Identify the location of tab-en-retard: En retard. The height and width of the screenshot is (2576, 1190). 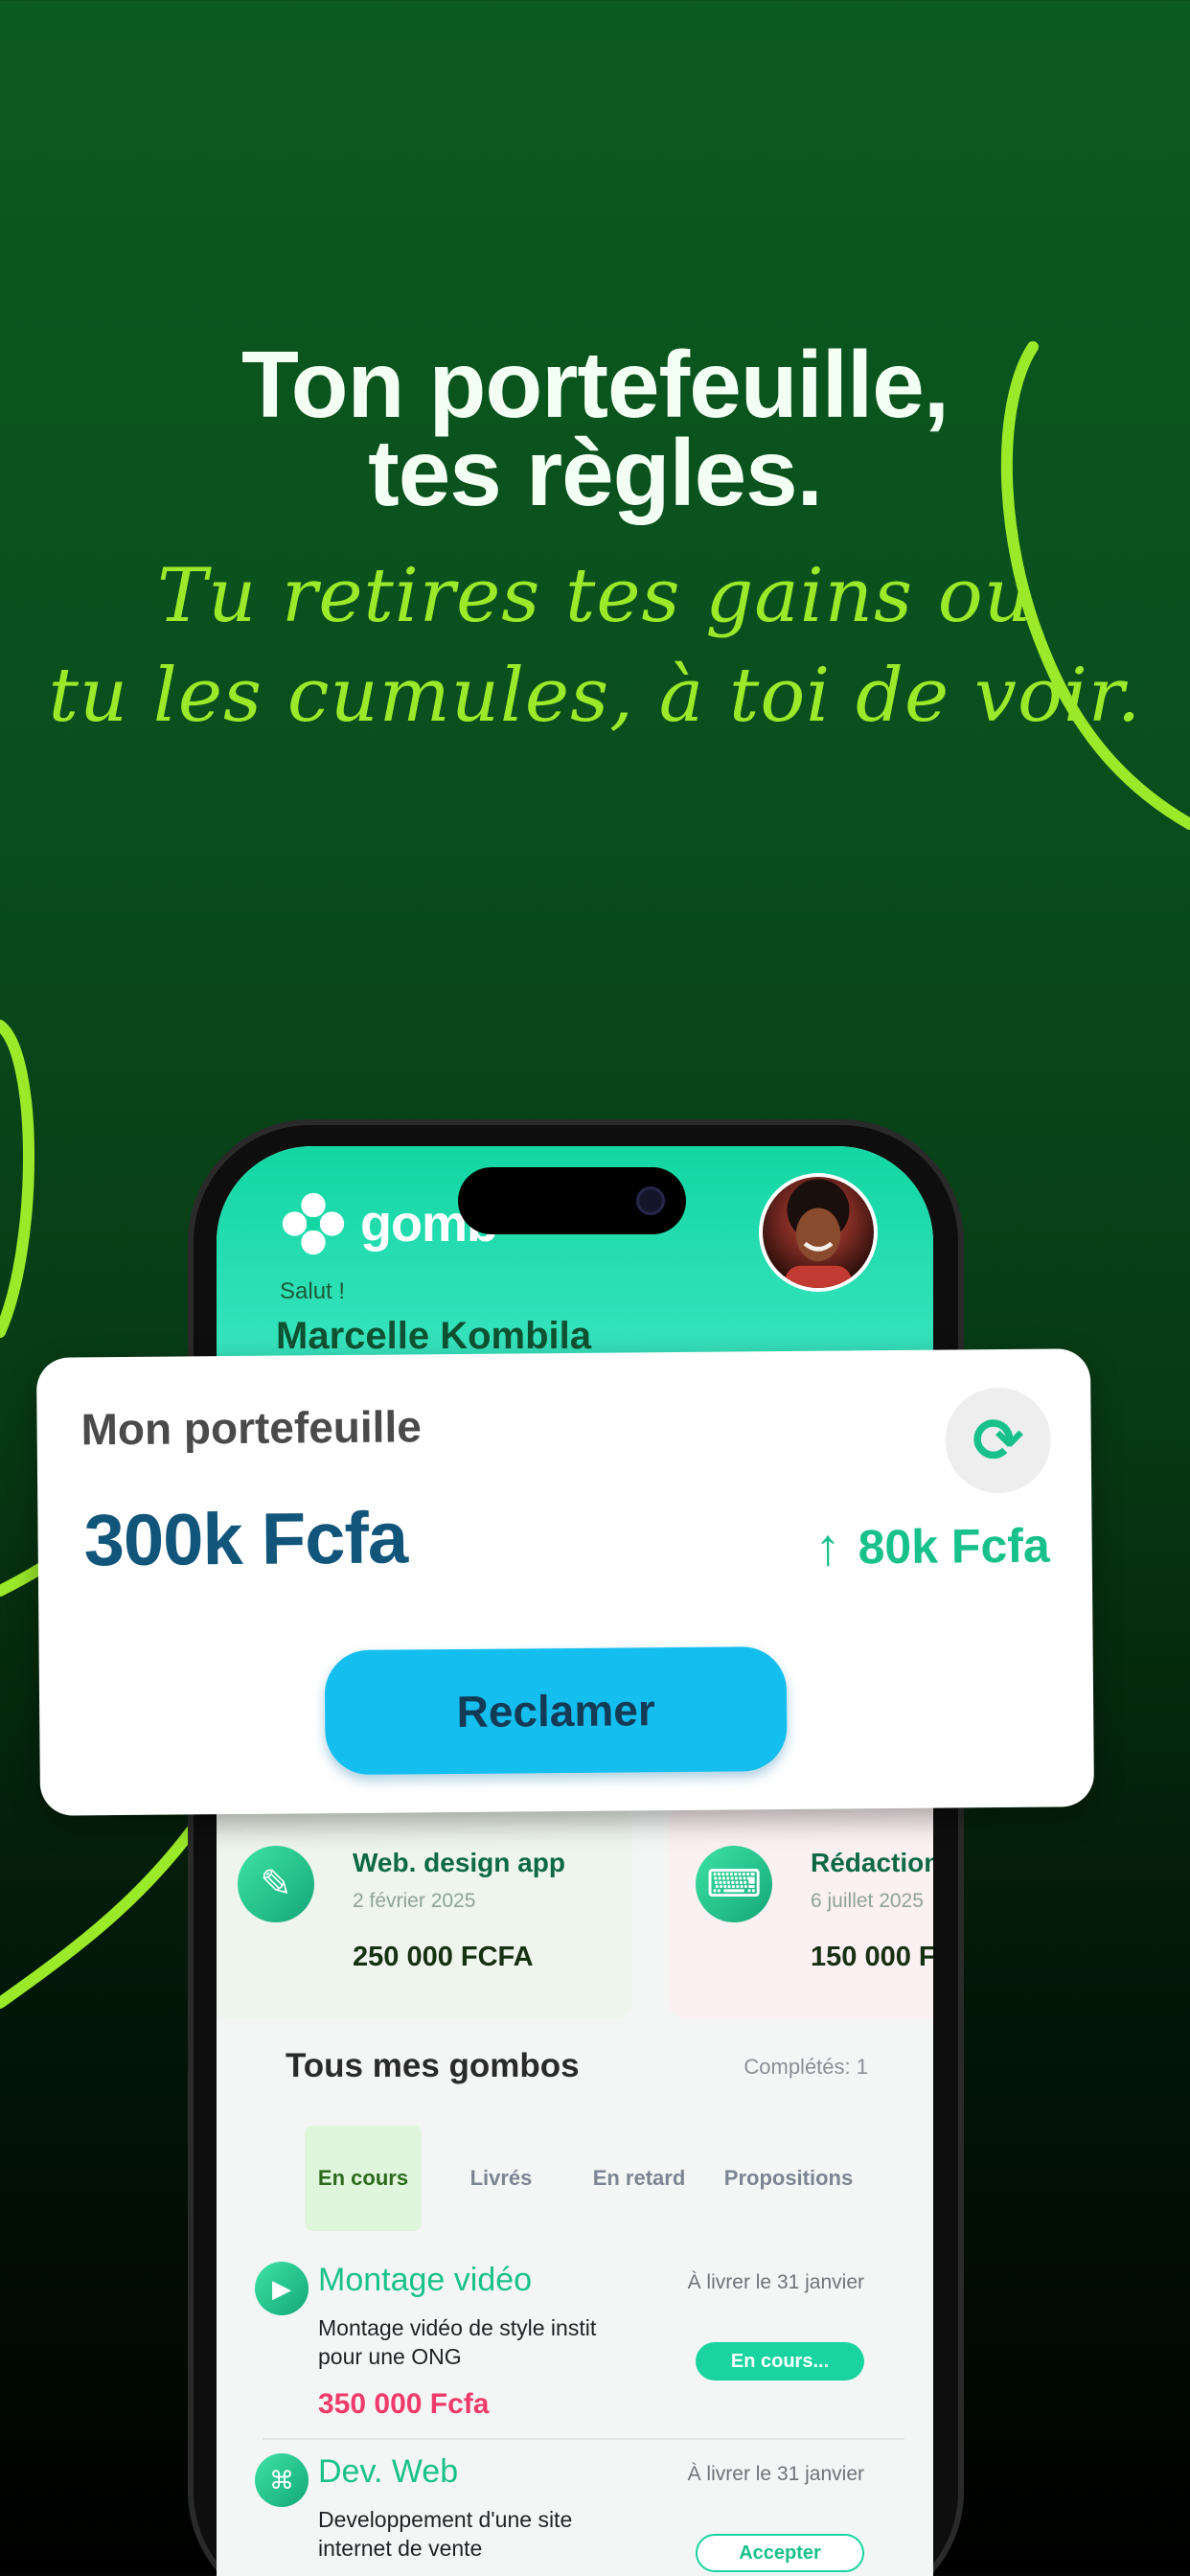
(639, 2179).